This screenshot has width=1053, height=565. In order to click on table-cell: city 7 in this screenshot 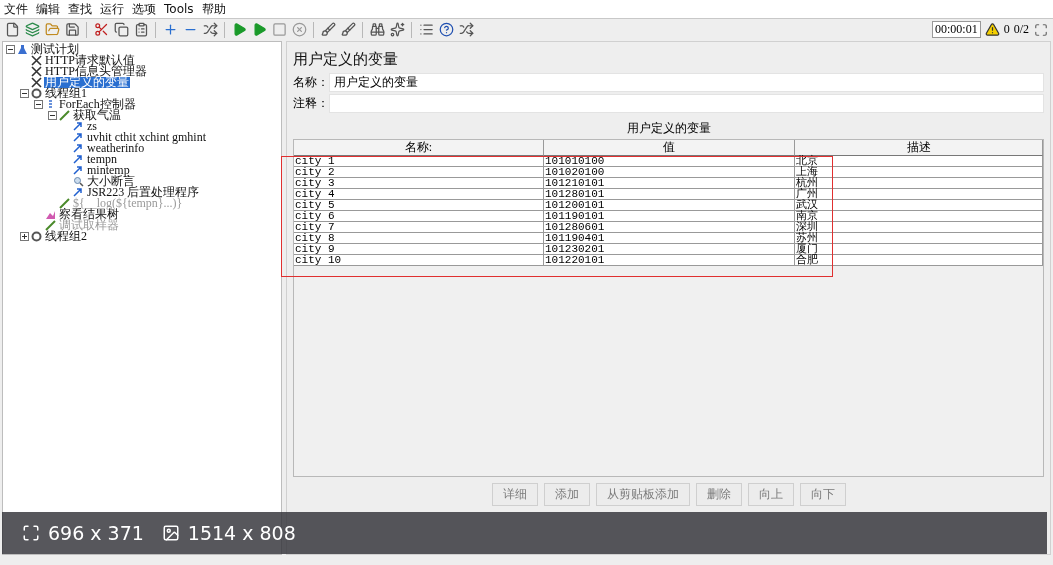, I will do `click(419, 227)`.